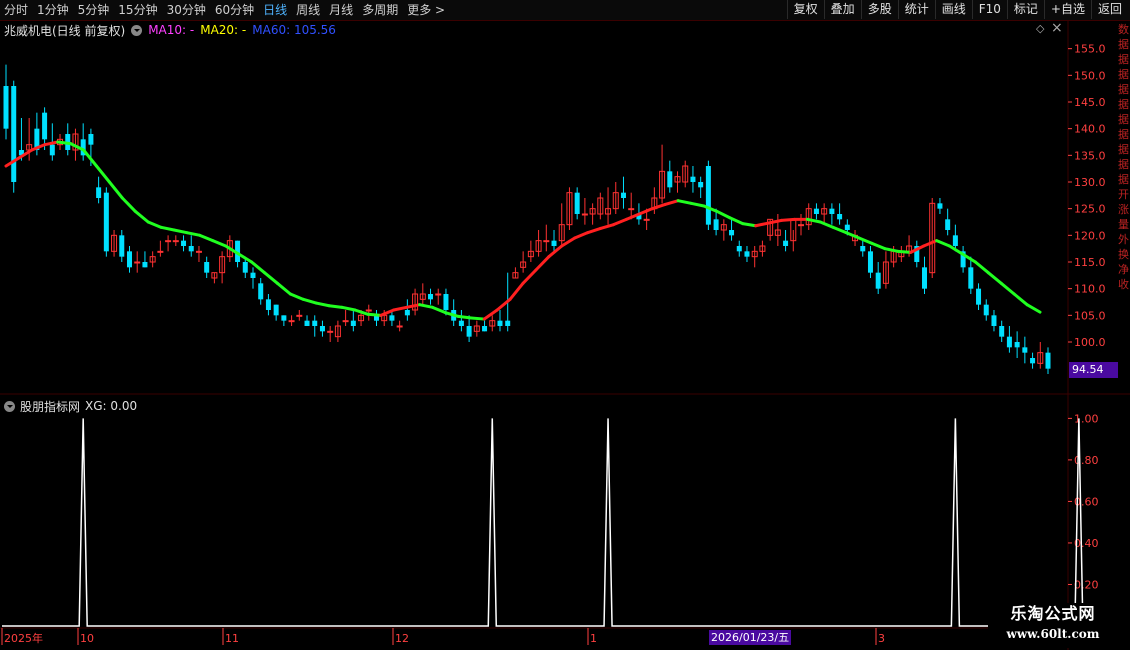 This screenshot has width=1130, height=650. What do you see at coordinates (1090, 129) in the screenshot?
I see `price-tick-label: 140.0` at bounding box center [1090, 129].